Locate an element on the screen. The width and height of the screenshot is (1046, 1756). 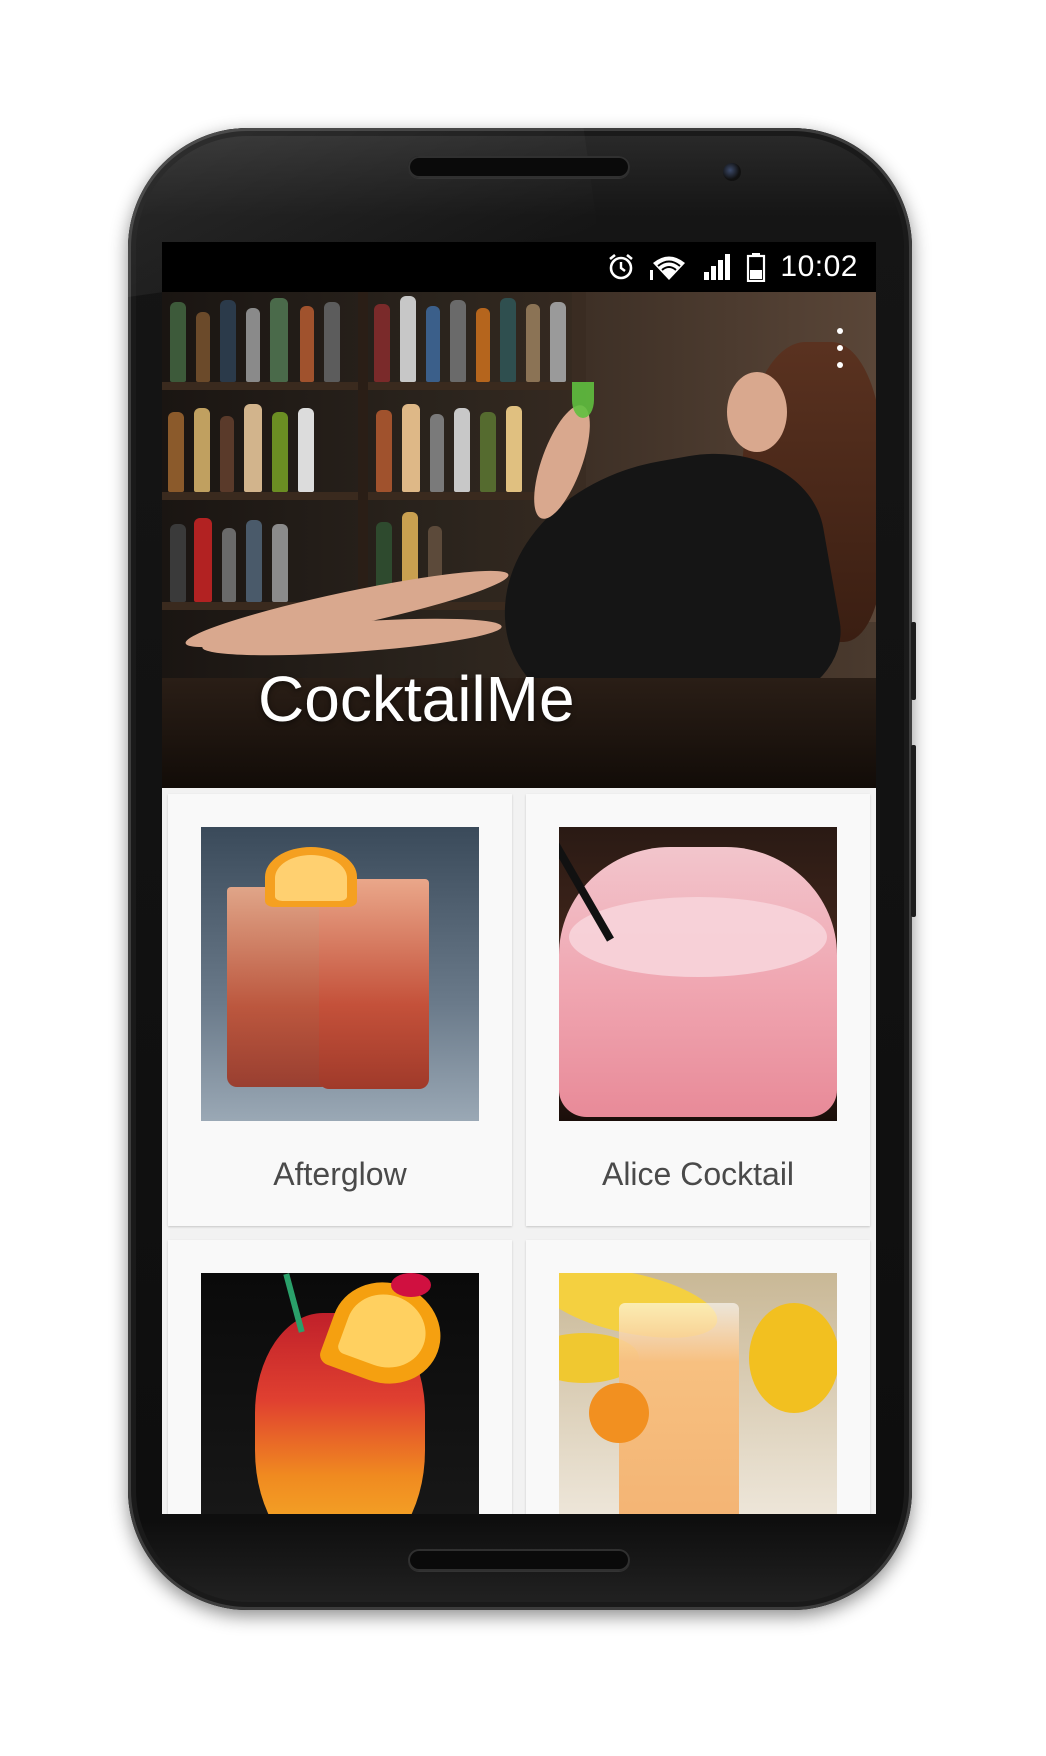
cocktail-name: Alice Cocktail is located at coordinates (698, 1174).